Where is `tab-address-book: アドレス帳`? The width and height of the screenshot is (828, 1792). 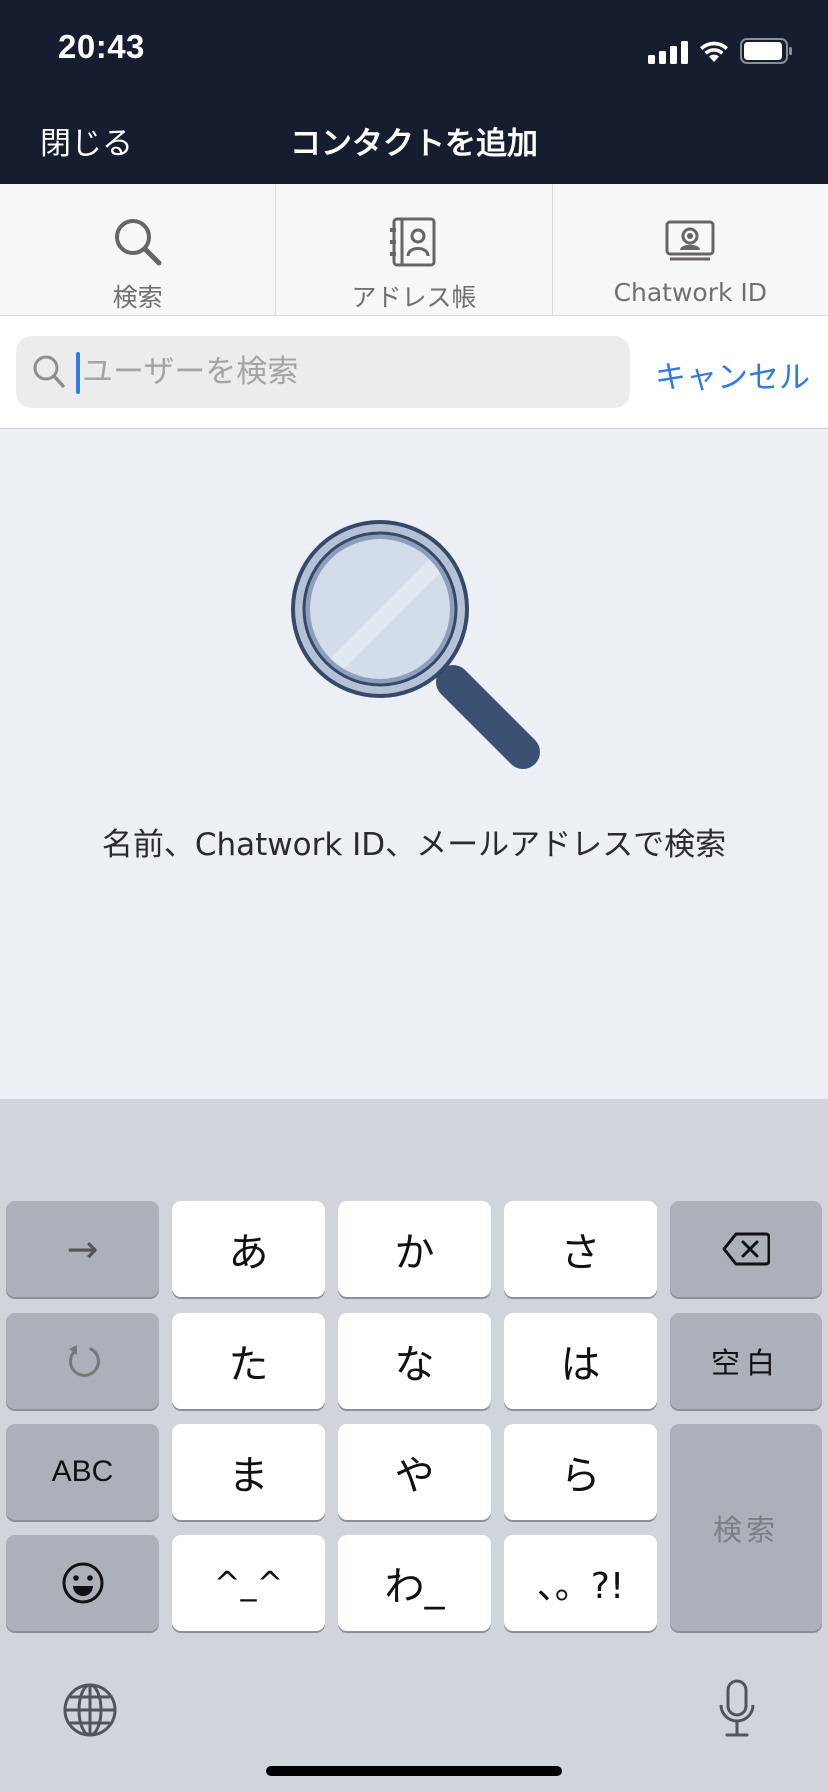 tab-address-book: アドレス帳 is located at coordinates (414, 249).